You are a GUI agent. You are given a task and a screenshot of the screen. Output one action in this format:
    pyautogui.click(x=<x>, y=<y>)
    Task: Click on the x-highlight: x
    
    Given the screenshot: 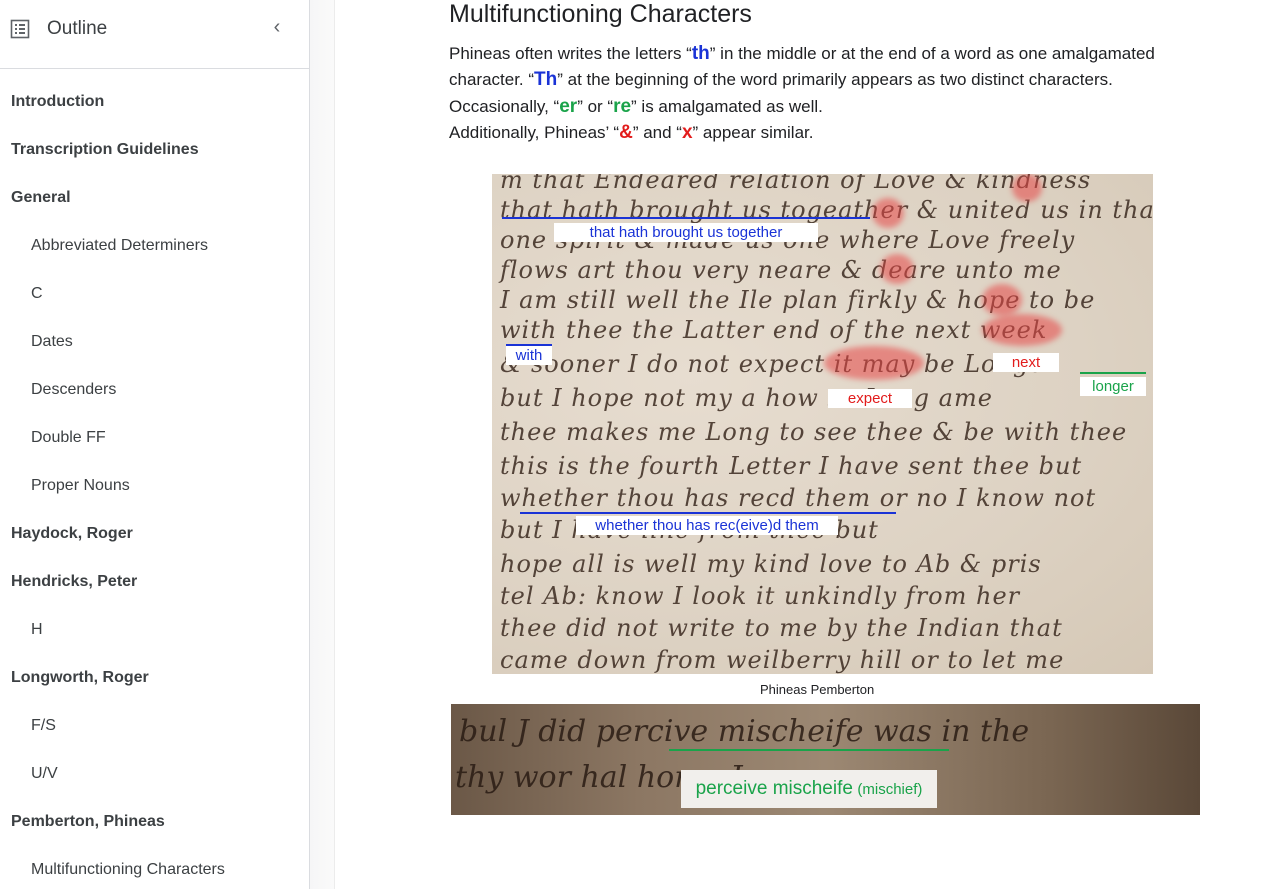 What is the action you would take?
    pyautogui.click(x=687, y=132)
    